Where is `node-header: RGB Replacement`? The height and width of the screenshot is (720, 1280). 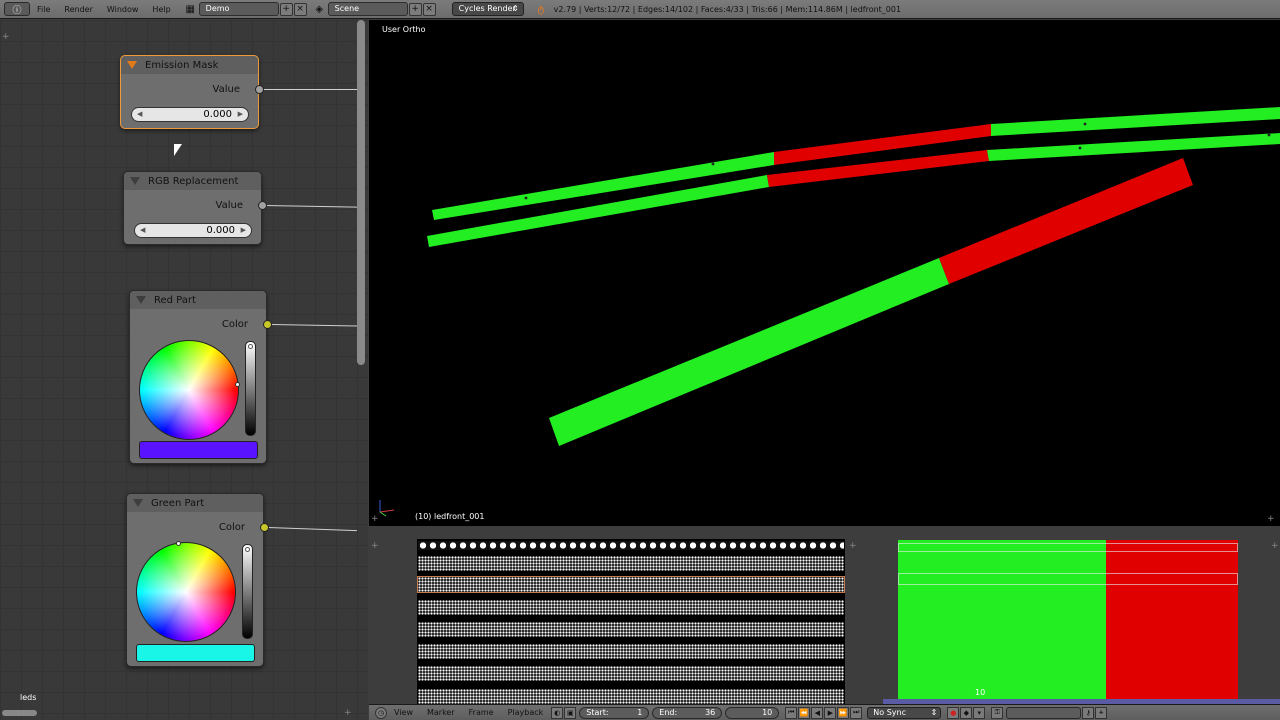 node-header: RGB Replacement is located at coordinates (192, 181).